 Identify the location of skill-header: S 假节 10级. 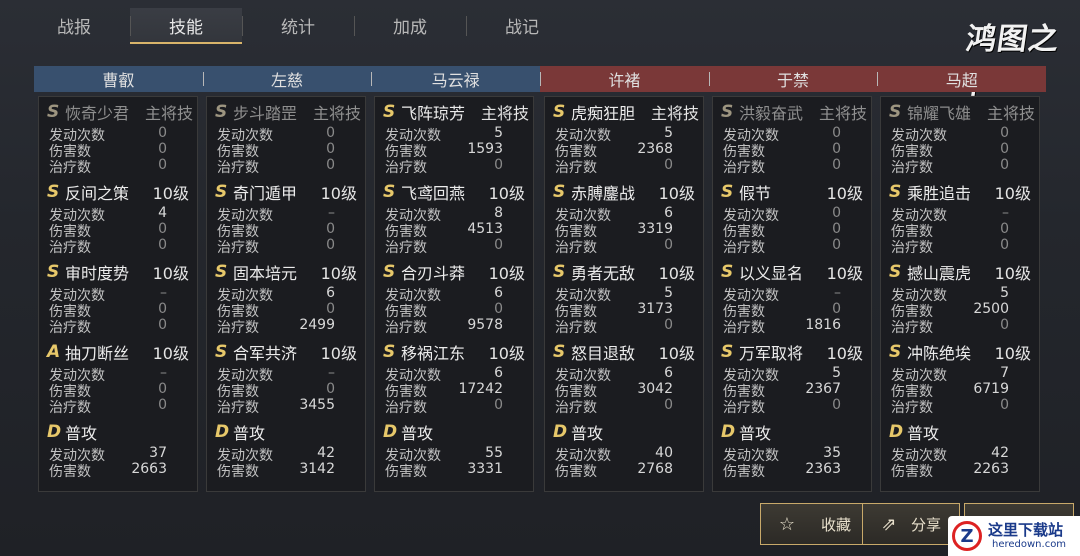
(797, 192).